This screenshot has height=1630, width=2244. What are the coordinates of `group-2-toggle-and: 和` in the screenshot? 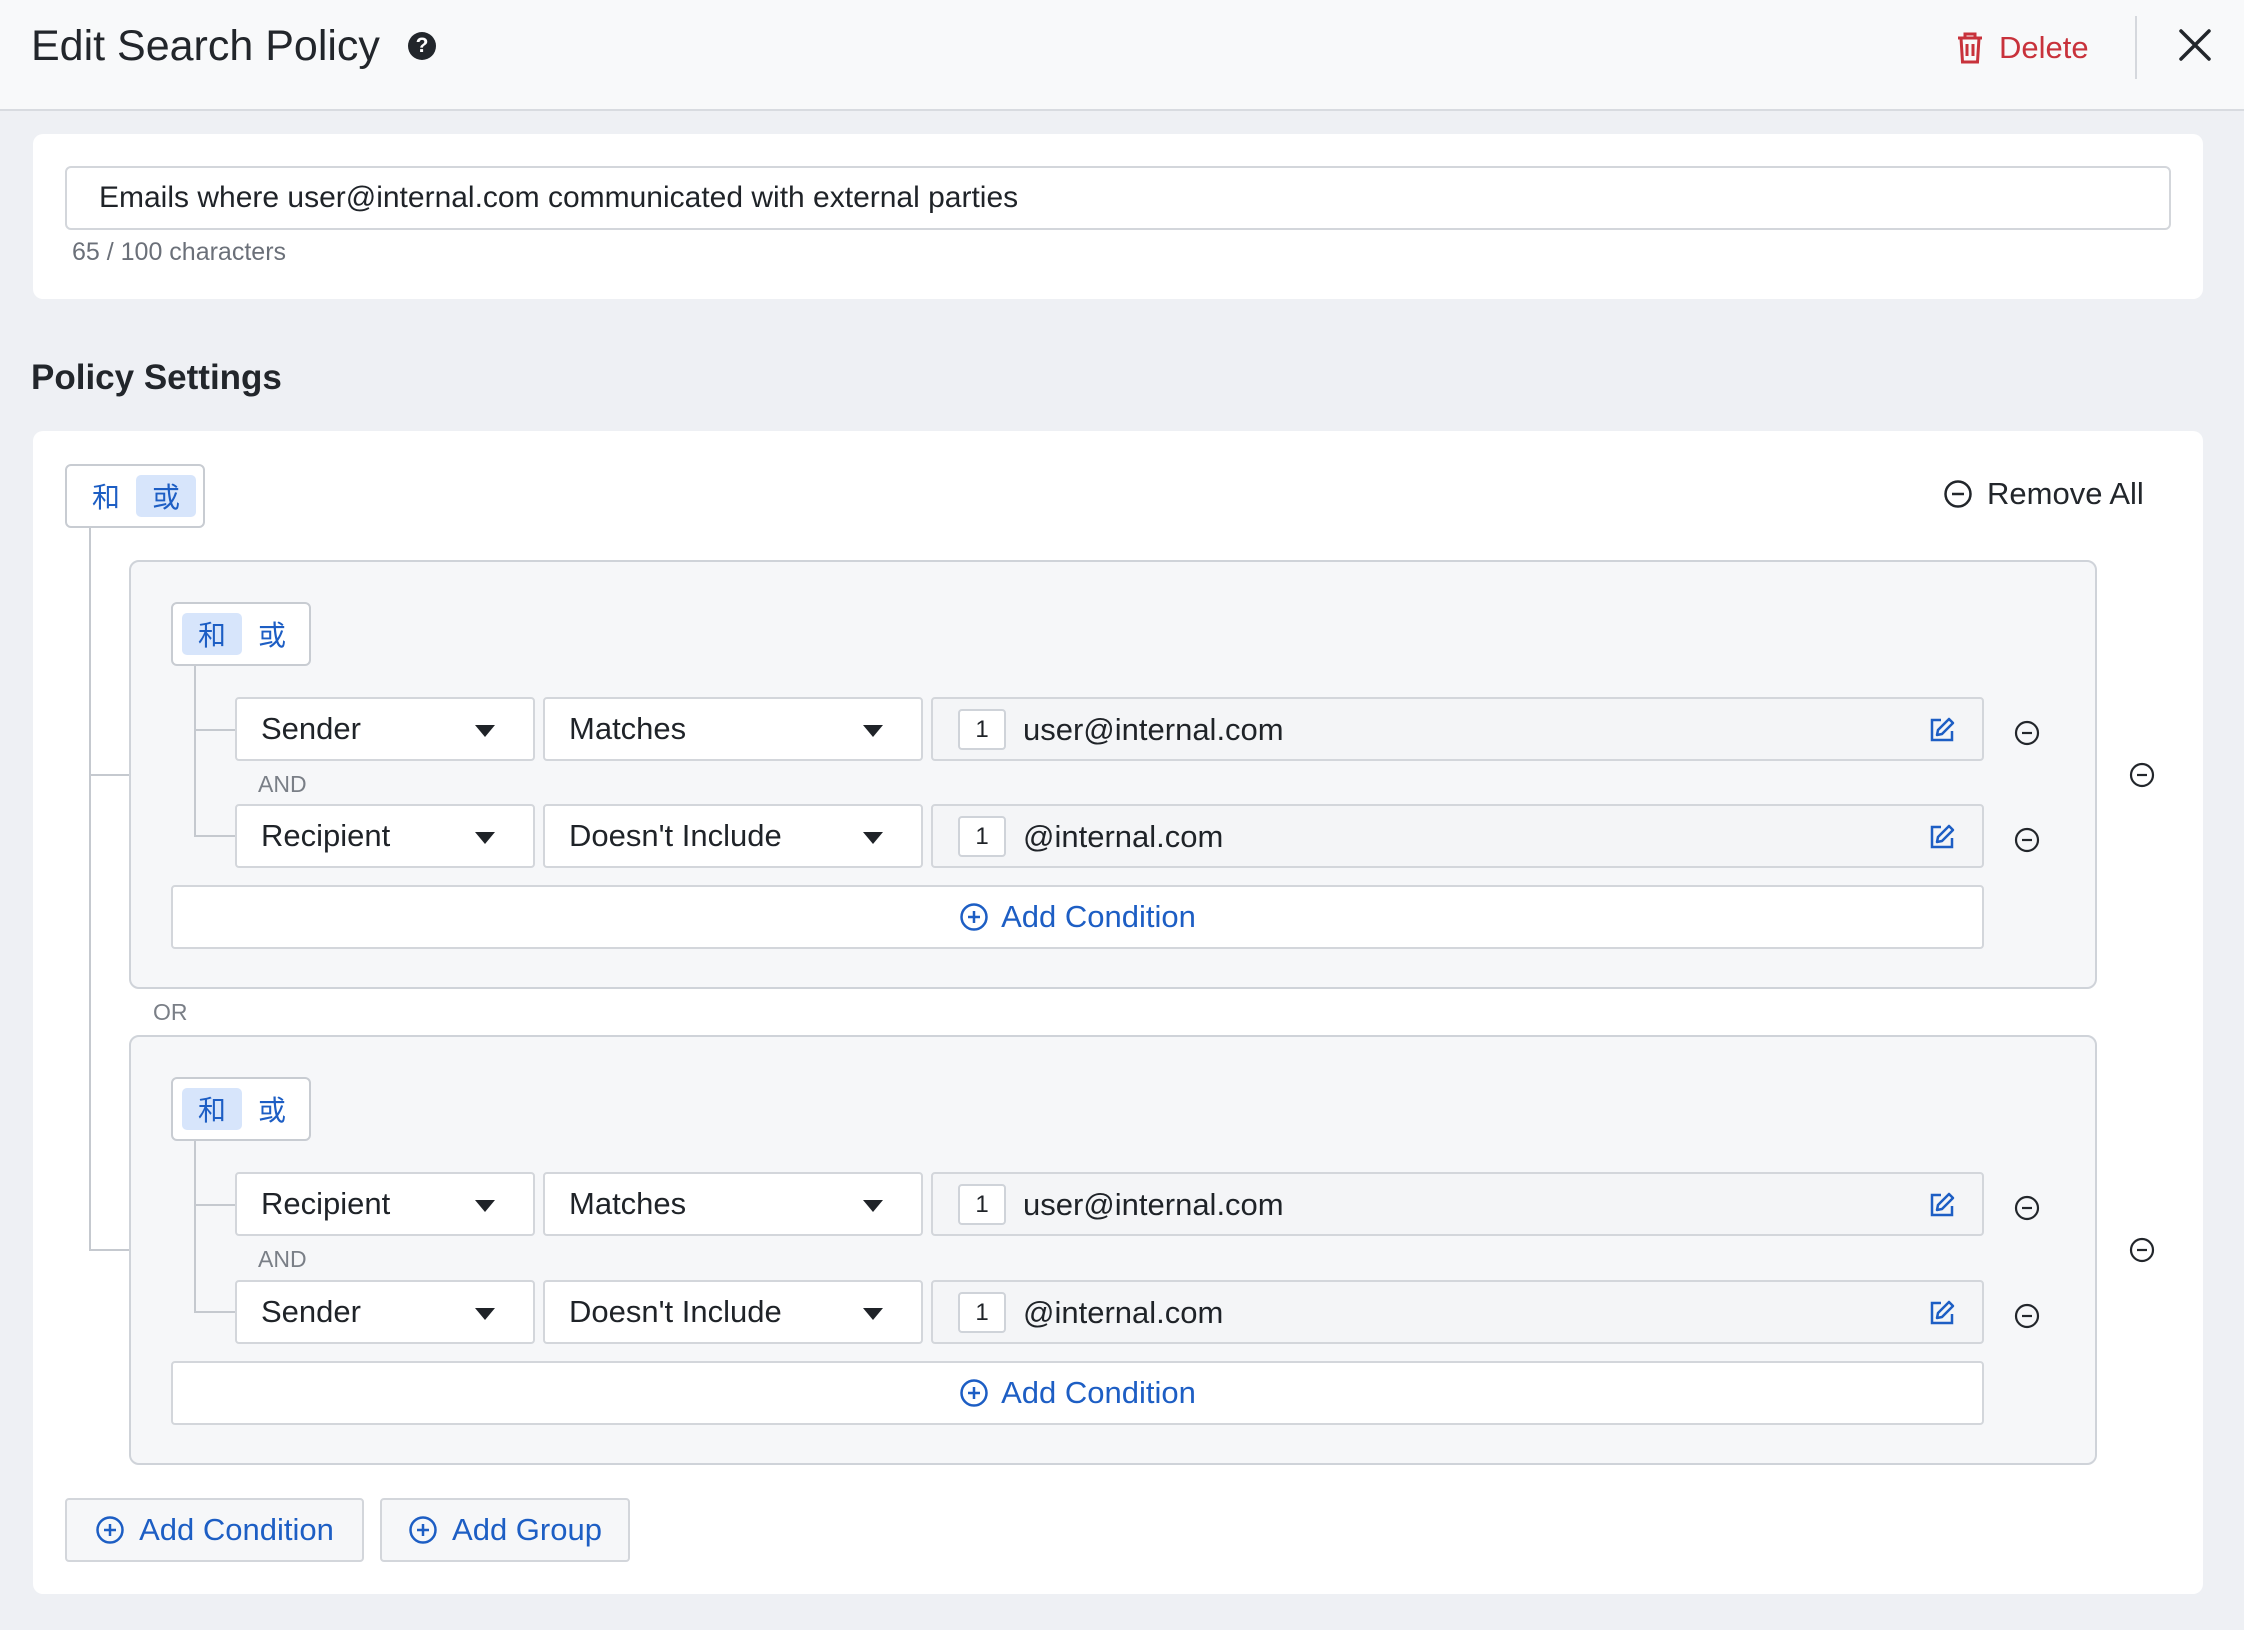 It's located at (212, 1109).